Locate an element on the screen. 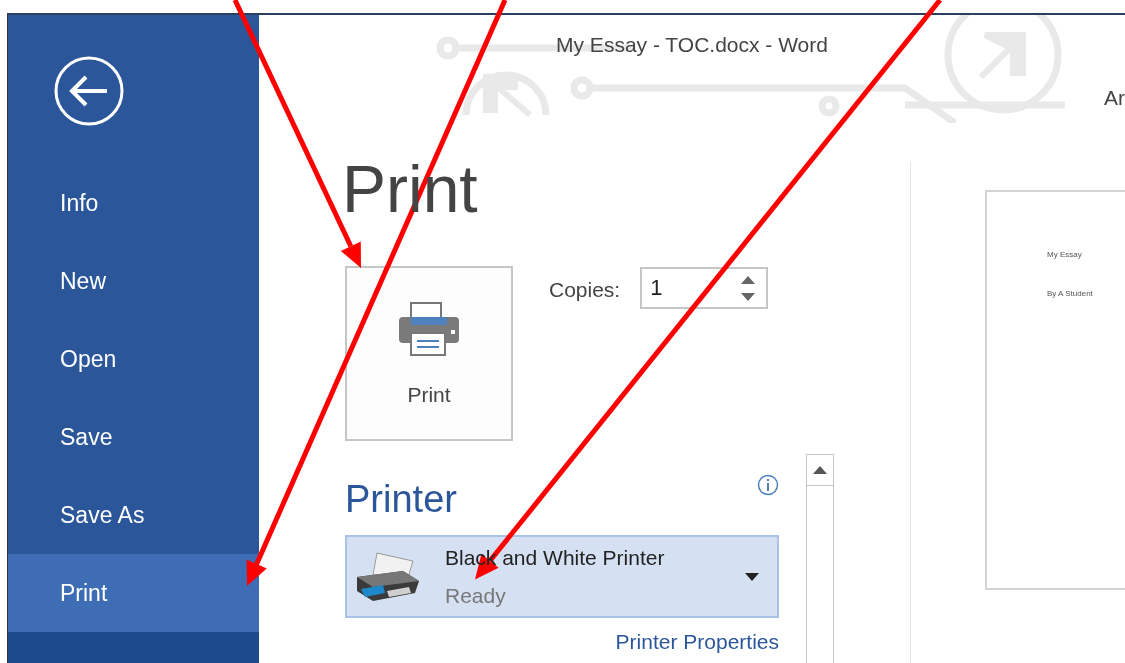  section-heading: Printer is located at coordinates (401, 499).